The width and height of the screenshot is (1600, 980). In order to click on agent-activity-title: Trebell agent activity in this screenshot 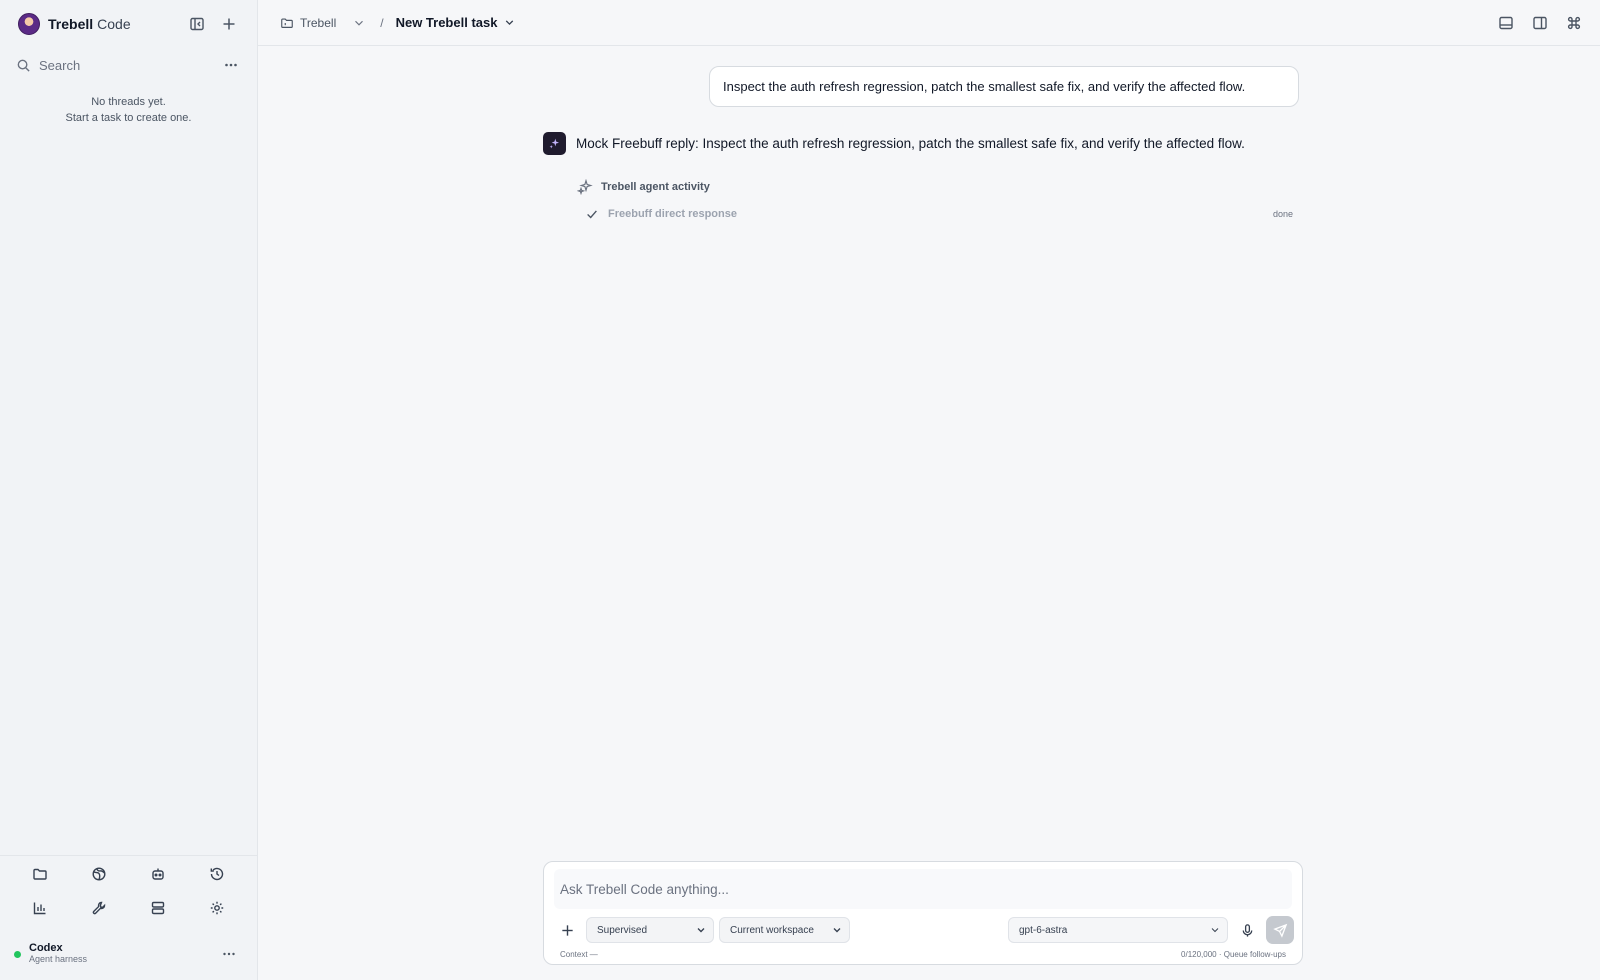, I will do `click(655, 187)`.